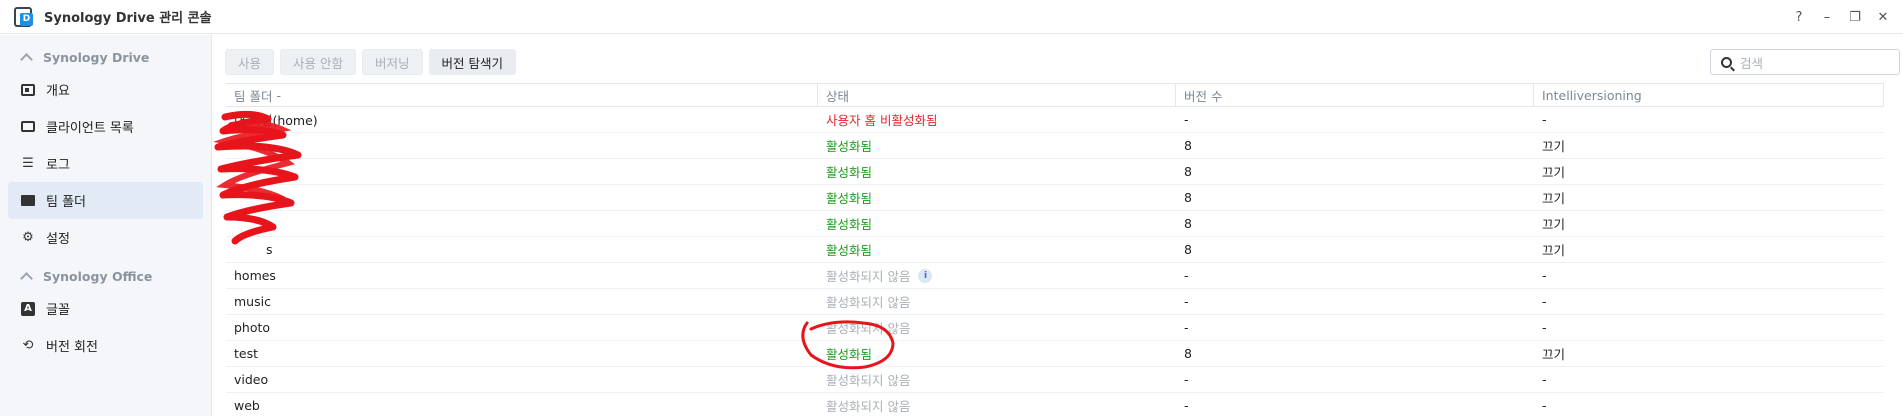 The image size is (1903, 416). I want to click on sidebar-item-overview: 개요, so click(105, 89).